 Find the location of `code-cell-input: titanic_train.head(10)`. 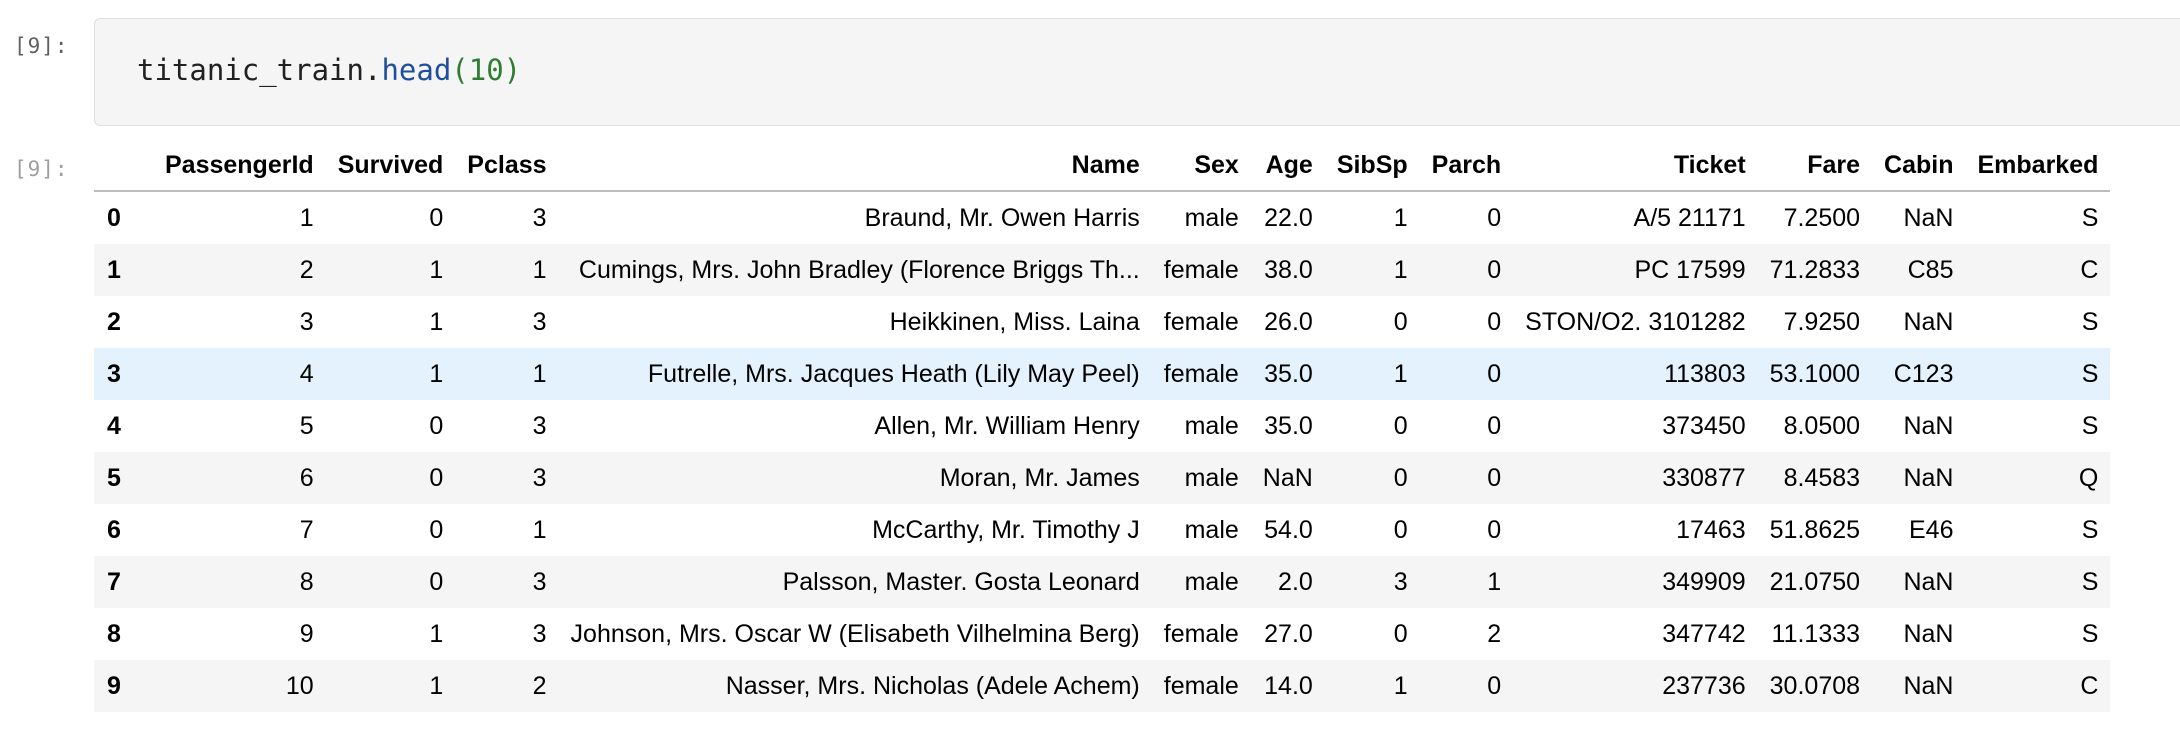

code-cell-input: titanic_train.head(10) is located at coordinates (1137, 72).